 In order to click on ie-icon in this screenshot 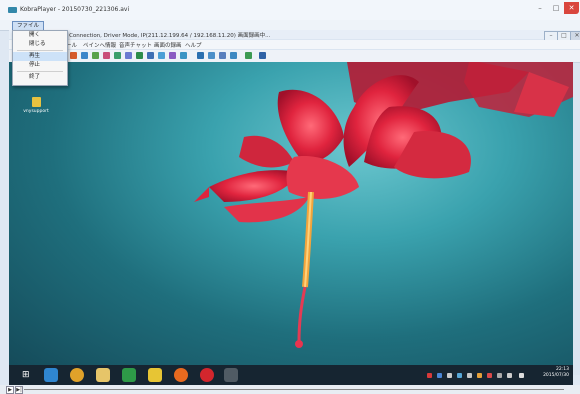, I will do `click(51, 375)`.